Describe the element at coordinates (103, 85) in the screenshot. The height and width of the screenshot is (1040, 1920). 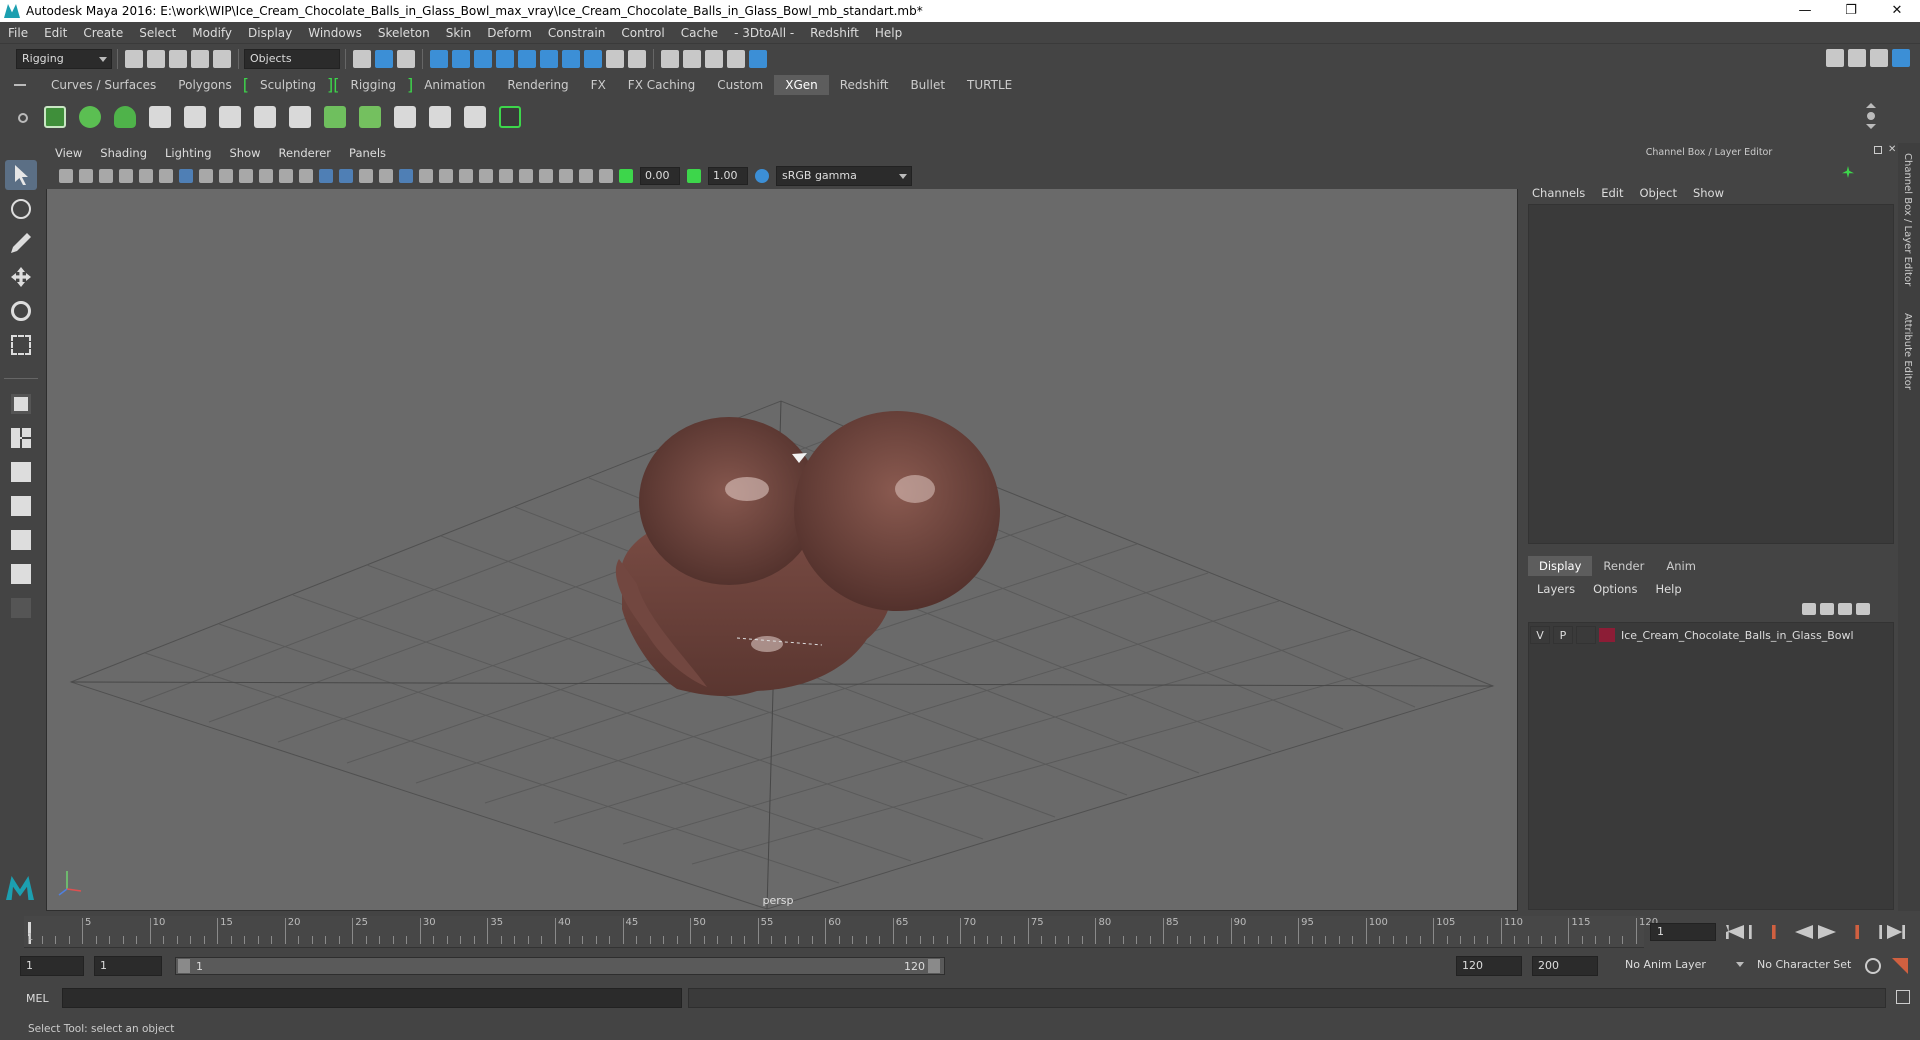
I see `tab-curves-surfaces: Curves / Surfaces` at that location.